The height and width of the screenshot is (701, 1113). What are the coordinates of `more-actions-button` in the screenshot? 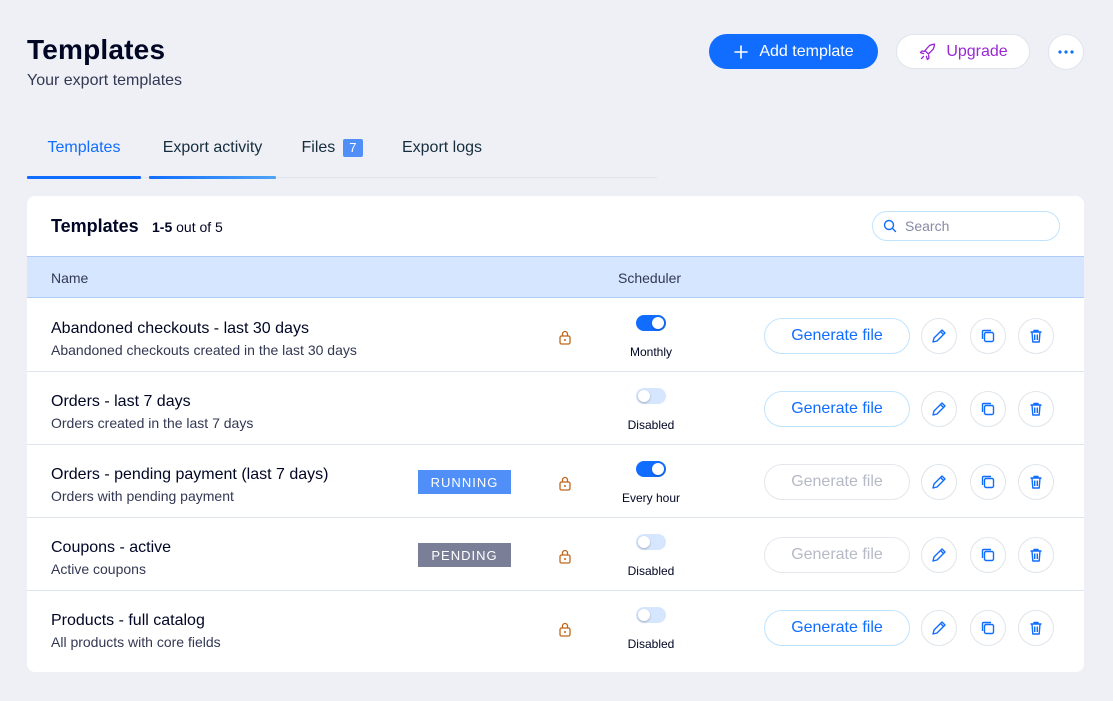 It's located at (1066, 52).